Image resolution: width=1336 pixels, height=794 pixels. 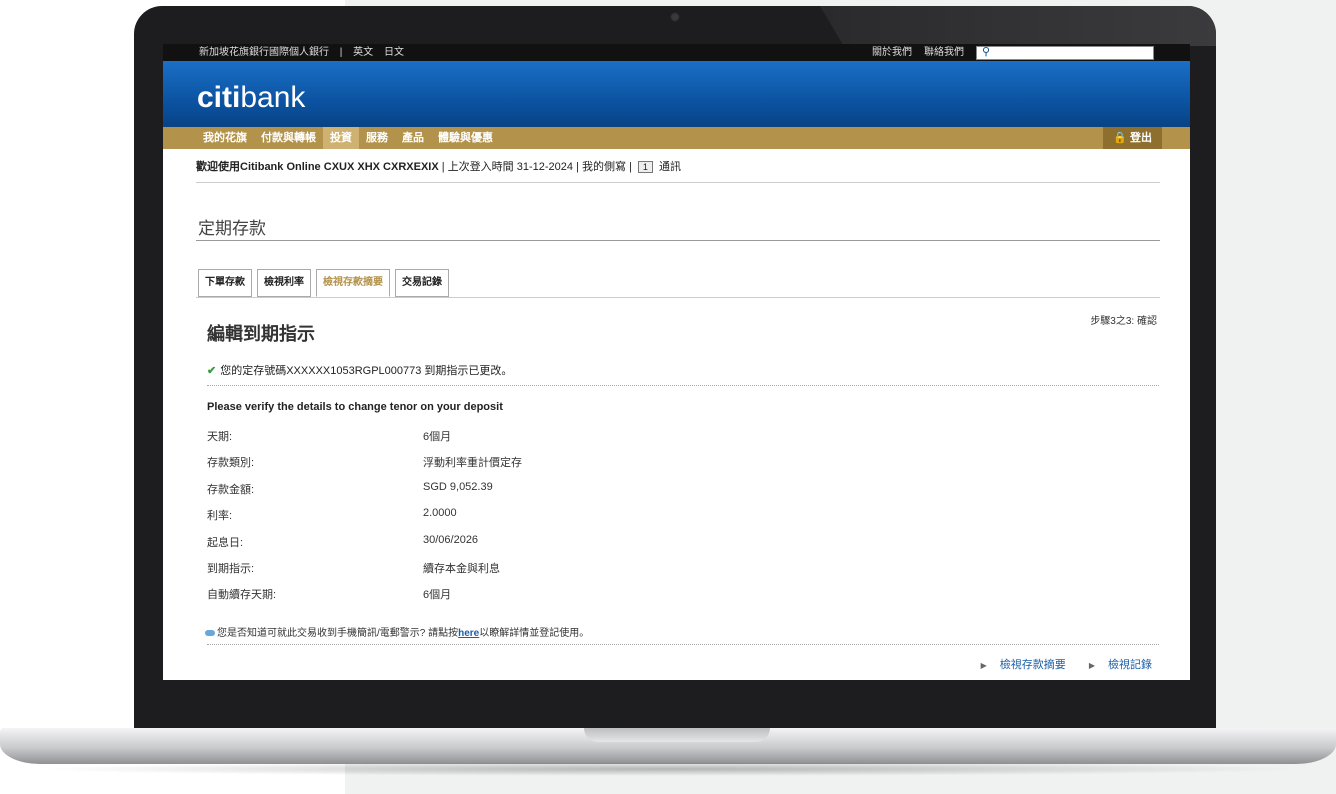 I want to click on webcam, so click(x=675, y=17).